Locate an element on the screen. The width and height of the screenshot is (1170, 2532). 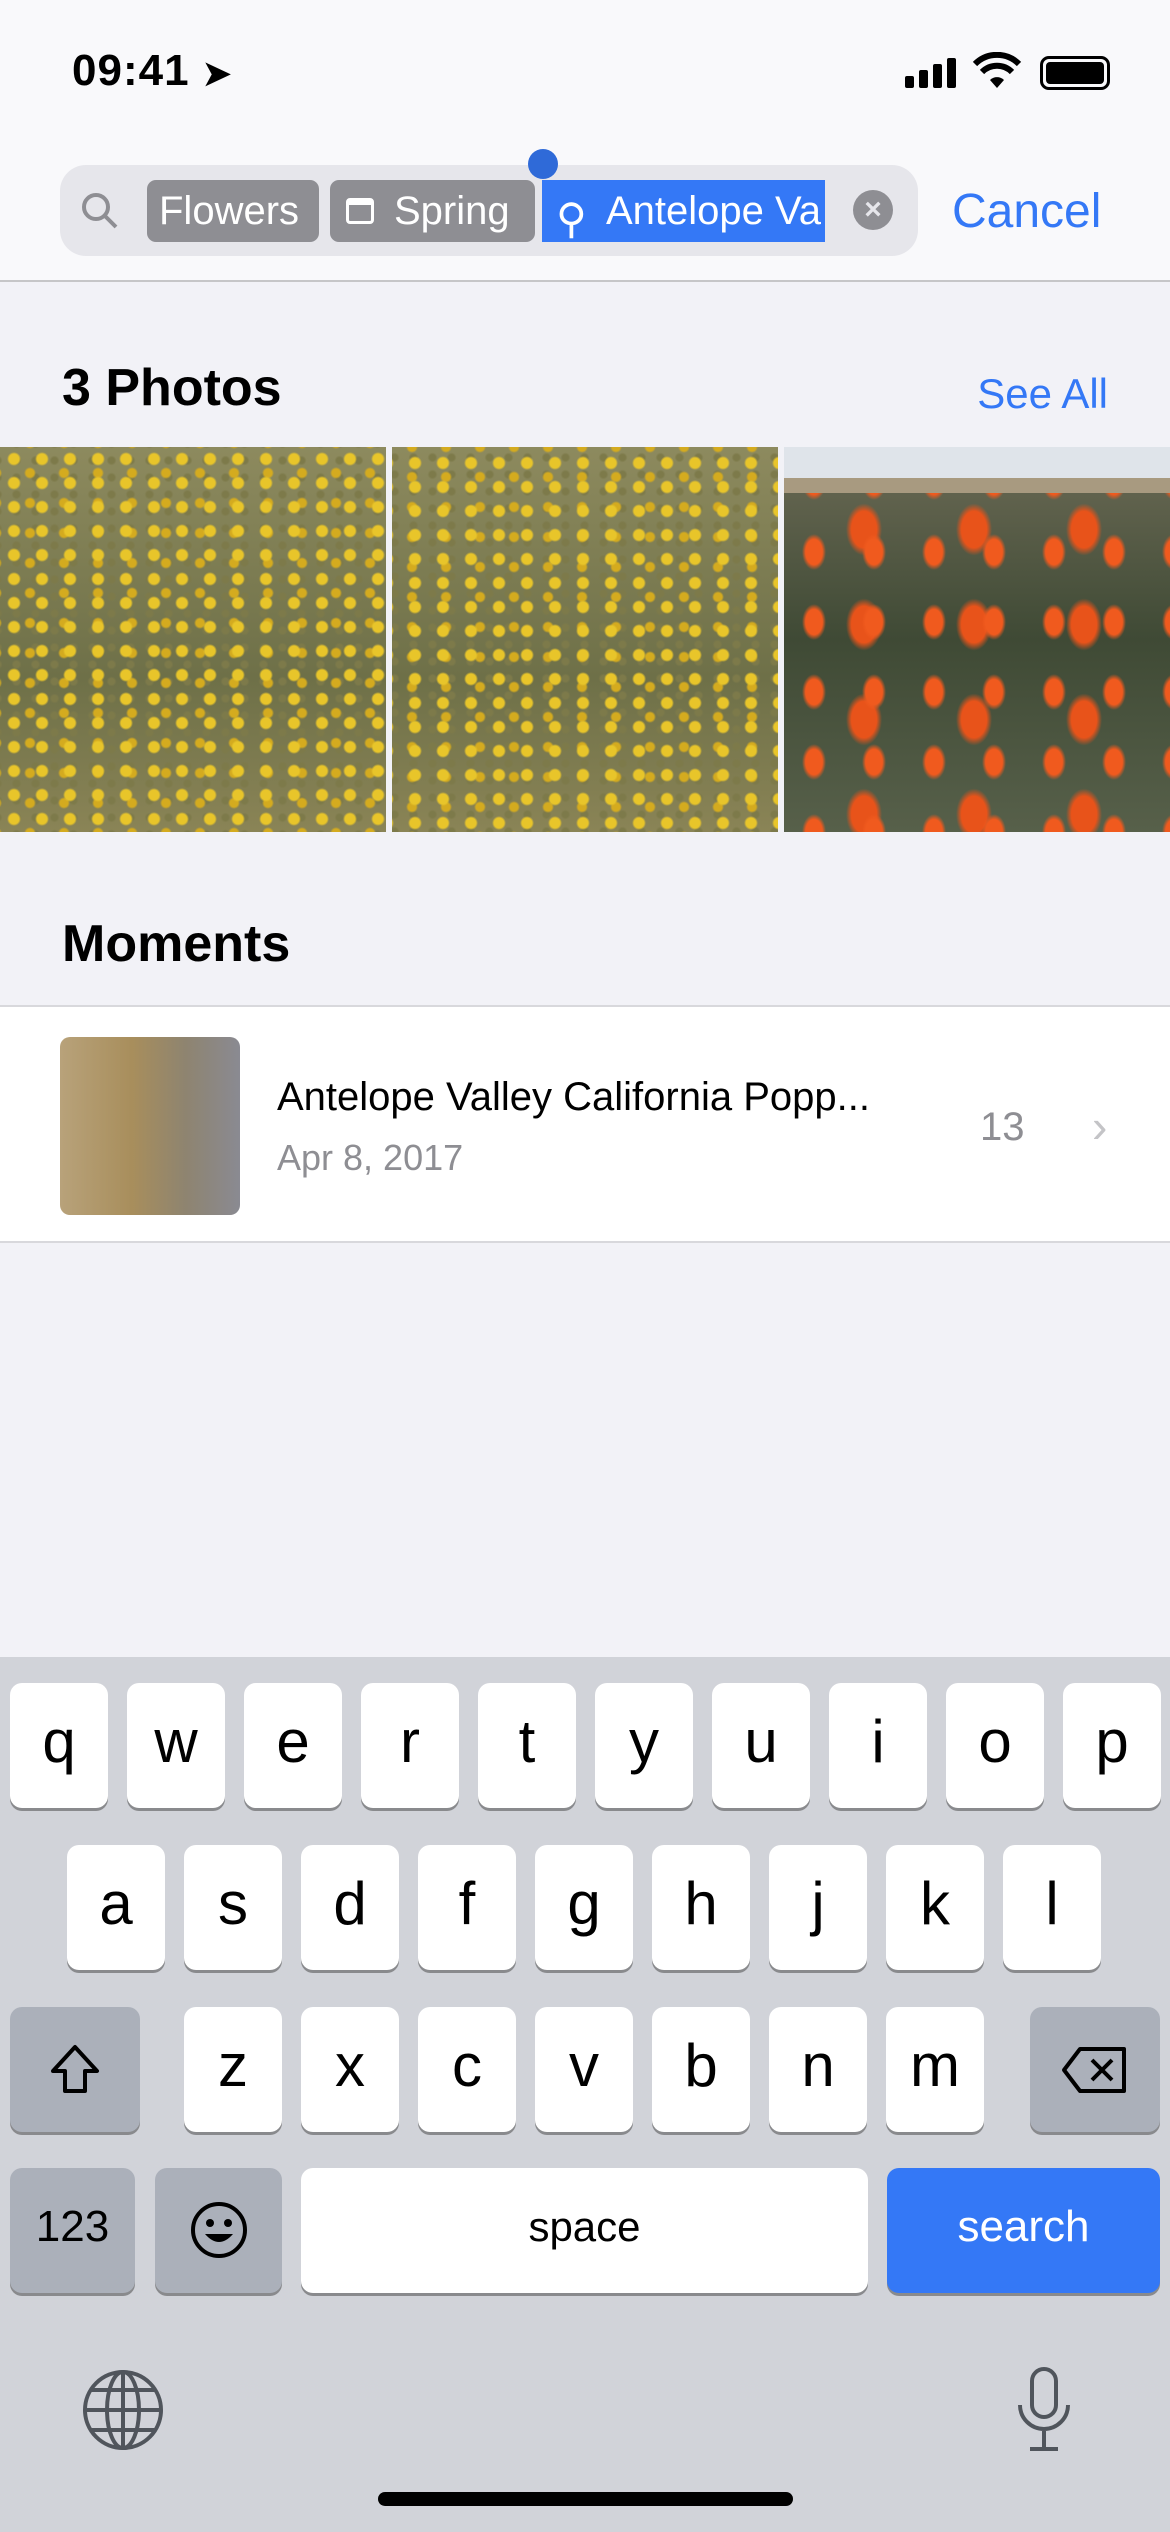
search-field: Flowers Spring ⚲ Antelope Va × is located at coordinates (489, 202).